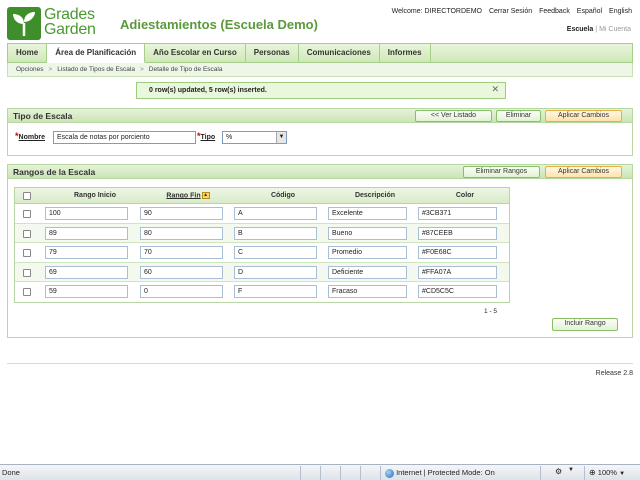  I want to click on type-label-text: Tipo, so click(208, 137).